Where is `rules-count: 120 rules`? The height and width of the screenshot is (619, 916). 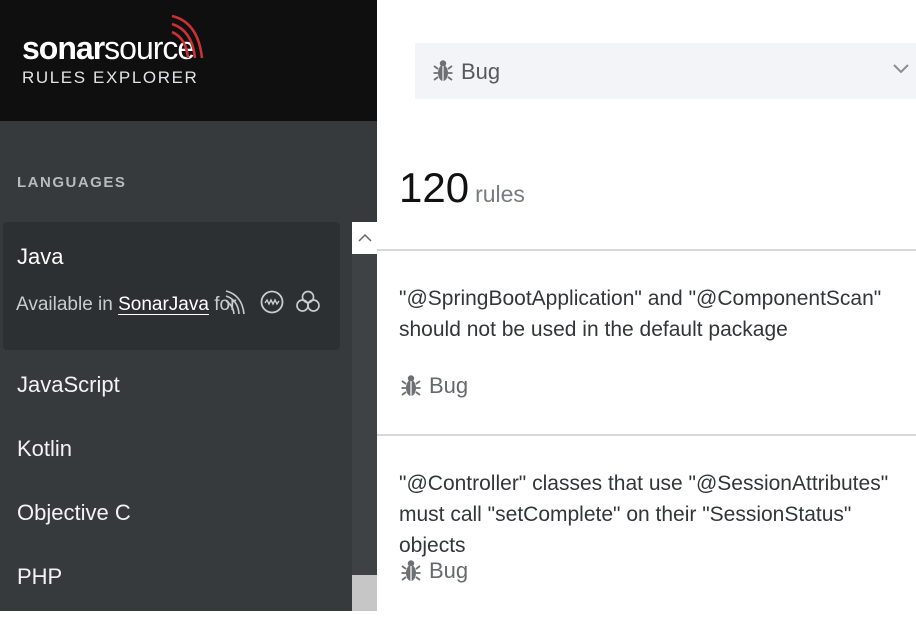
rules-count: 120 rules is located at coordinates (462, 188).